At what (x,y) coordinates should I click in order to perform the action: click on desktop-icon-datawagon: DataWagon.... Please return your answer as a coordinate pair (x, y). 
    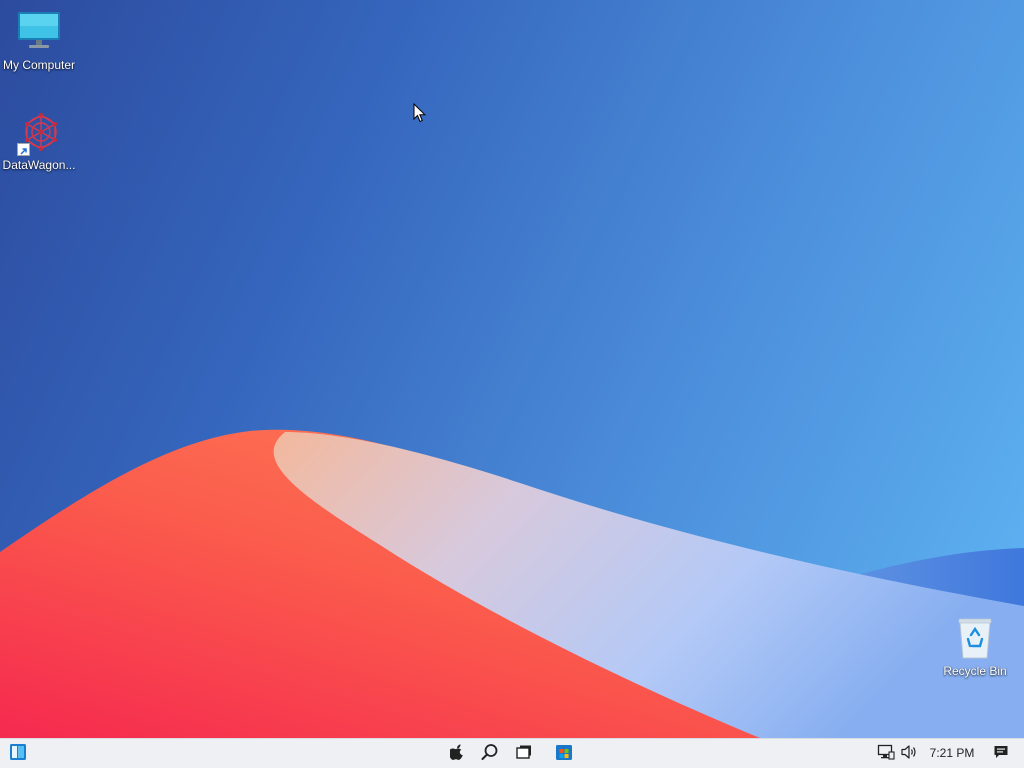
    Looking at the image, I should click on (39, 140).